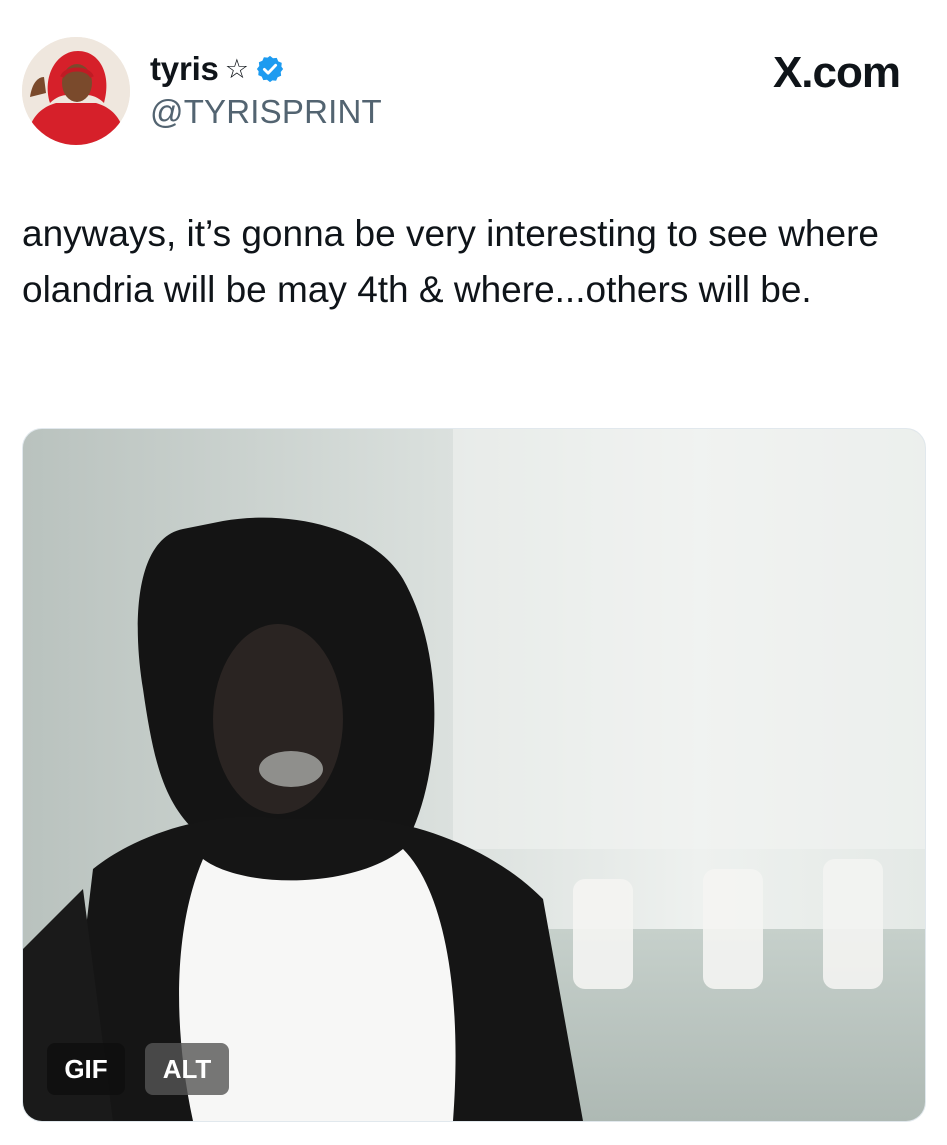 The width and height of the screenshot is (947, 1145). What do you see at coordinates (473, 85) in the screenshot?
I see `post-header: tyris ☆ @TYRISPRINT X.com` at bounding box center [473, 85].